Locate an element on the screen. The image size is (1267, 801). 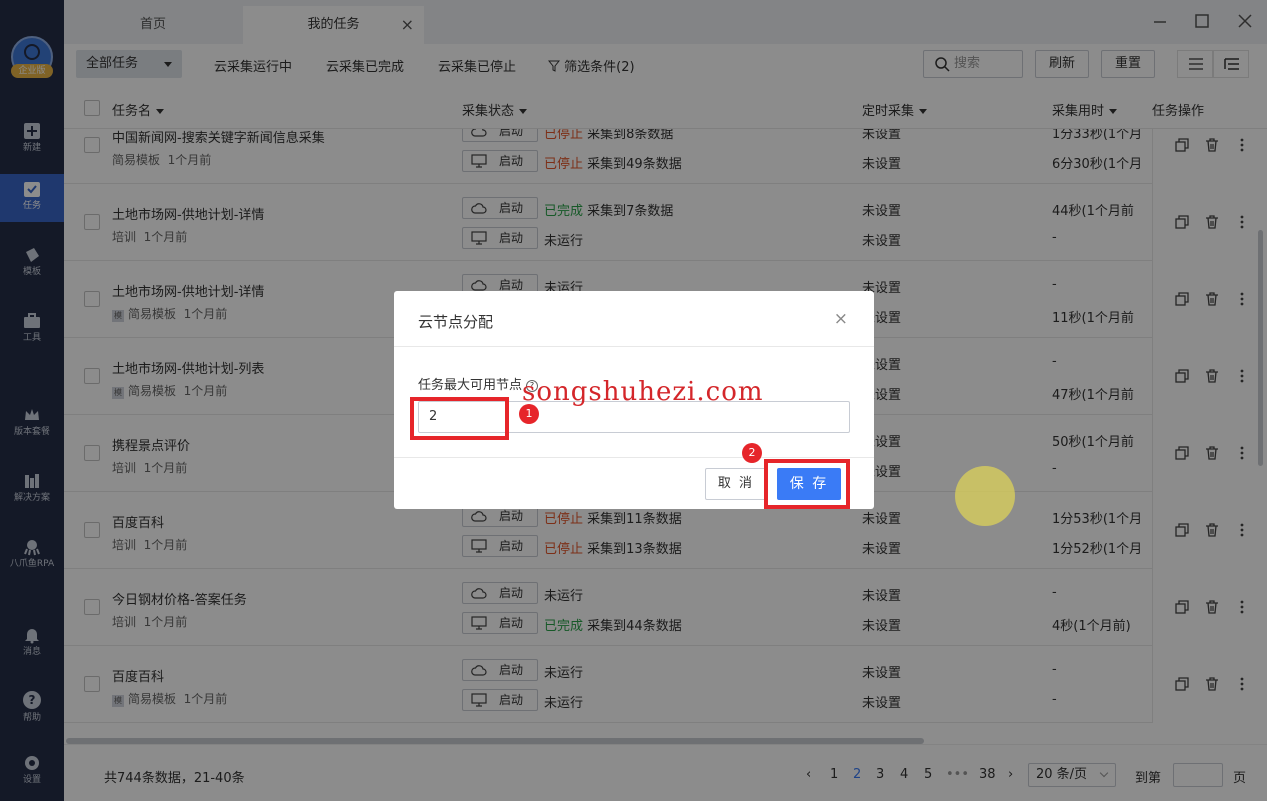
node-limit-label-text: 任务最大可用节点 is located at coordinates (470, 385).